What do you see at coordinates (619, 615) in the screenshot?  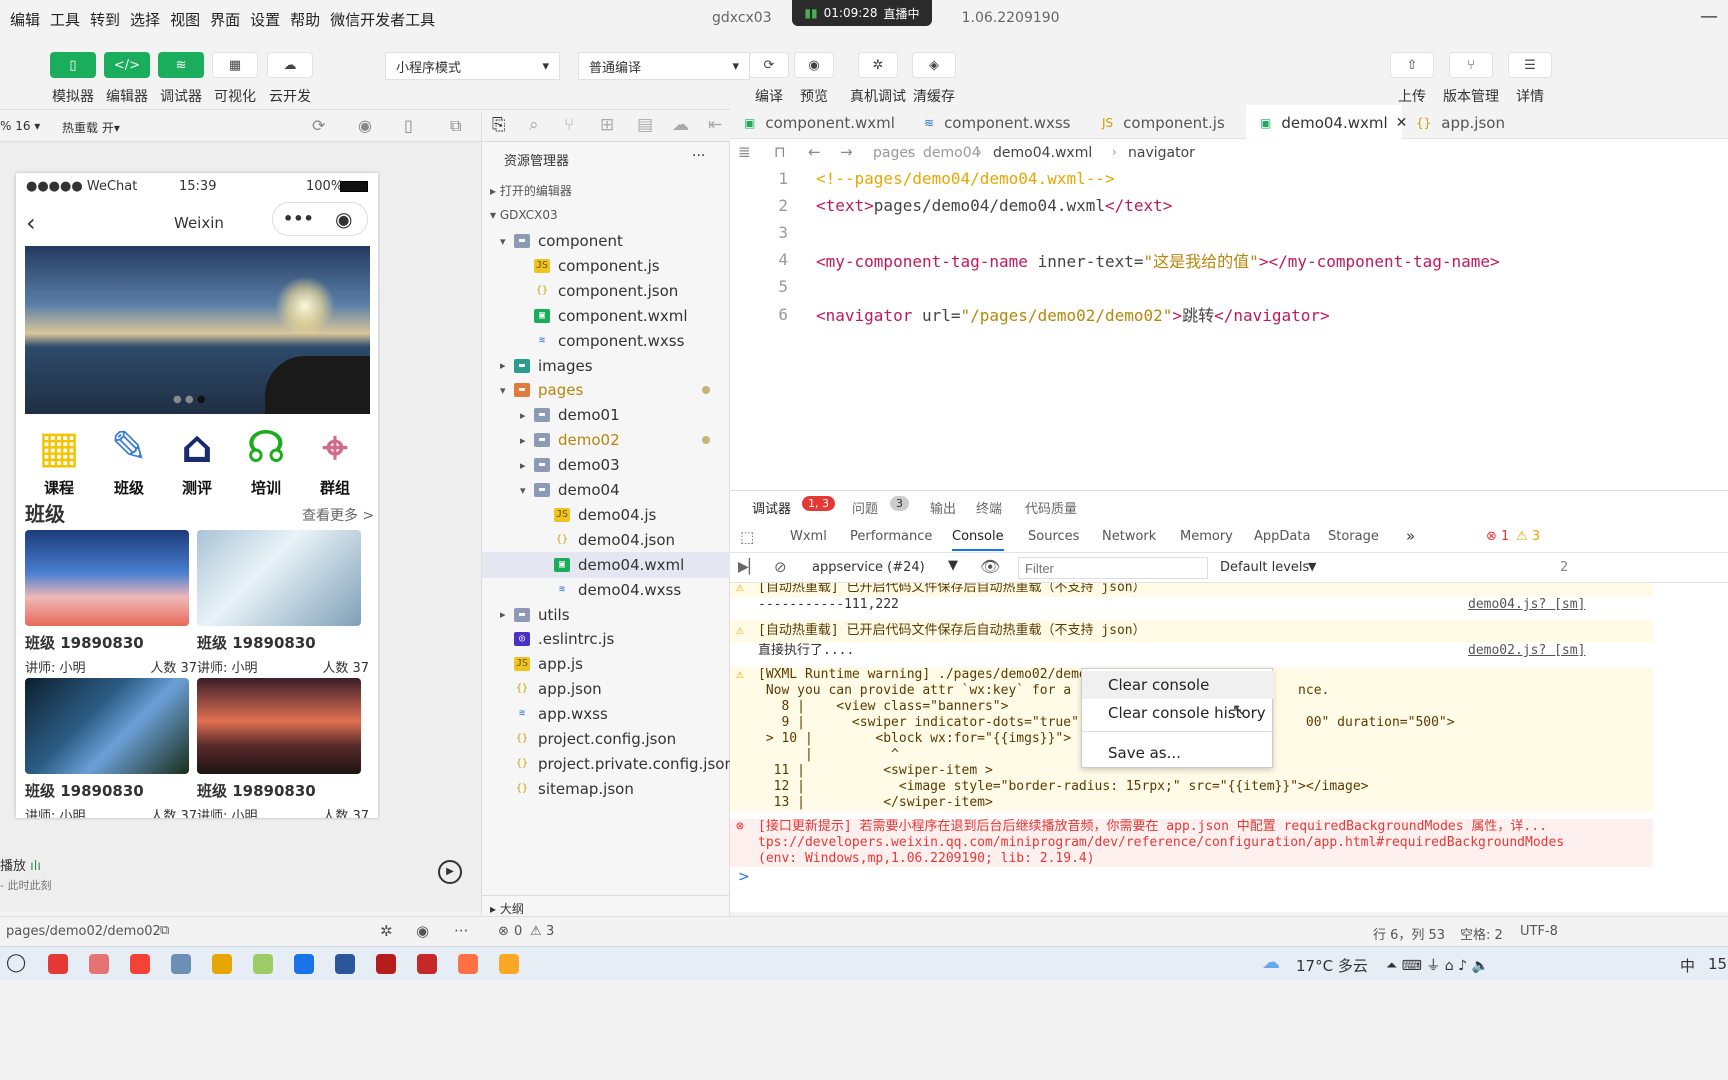 I see `tree-item: ▸ ▬ utils` at bounding box center [619, 615].